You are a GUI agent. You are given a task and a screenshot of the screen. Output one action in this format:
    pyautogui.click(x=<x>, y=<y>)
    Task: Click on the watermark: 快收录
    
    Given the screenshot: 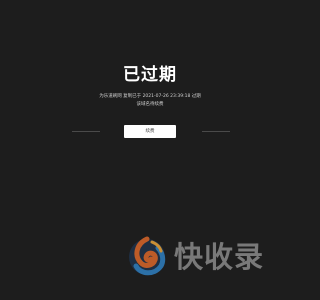 What is the action you would take?
    pyautogui.click(x=203, y=257)
    